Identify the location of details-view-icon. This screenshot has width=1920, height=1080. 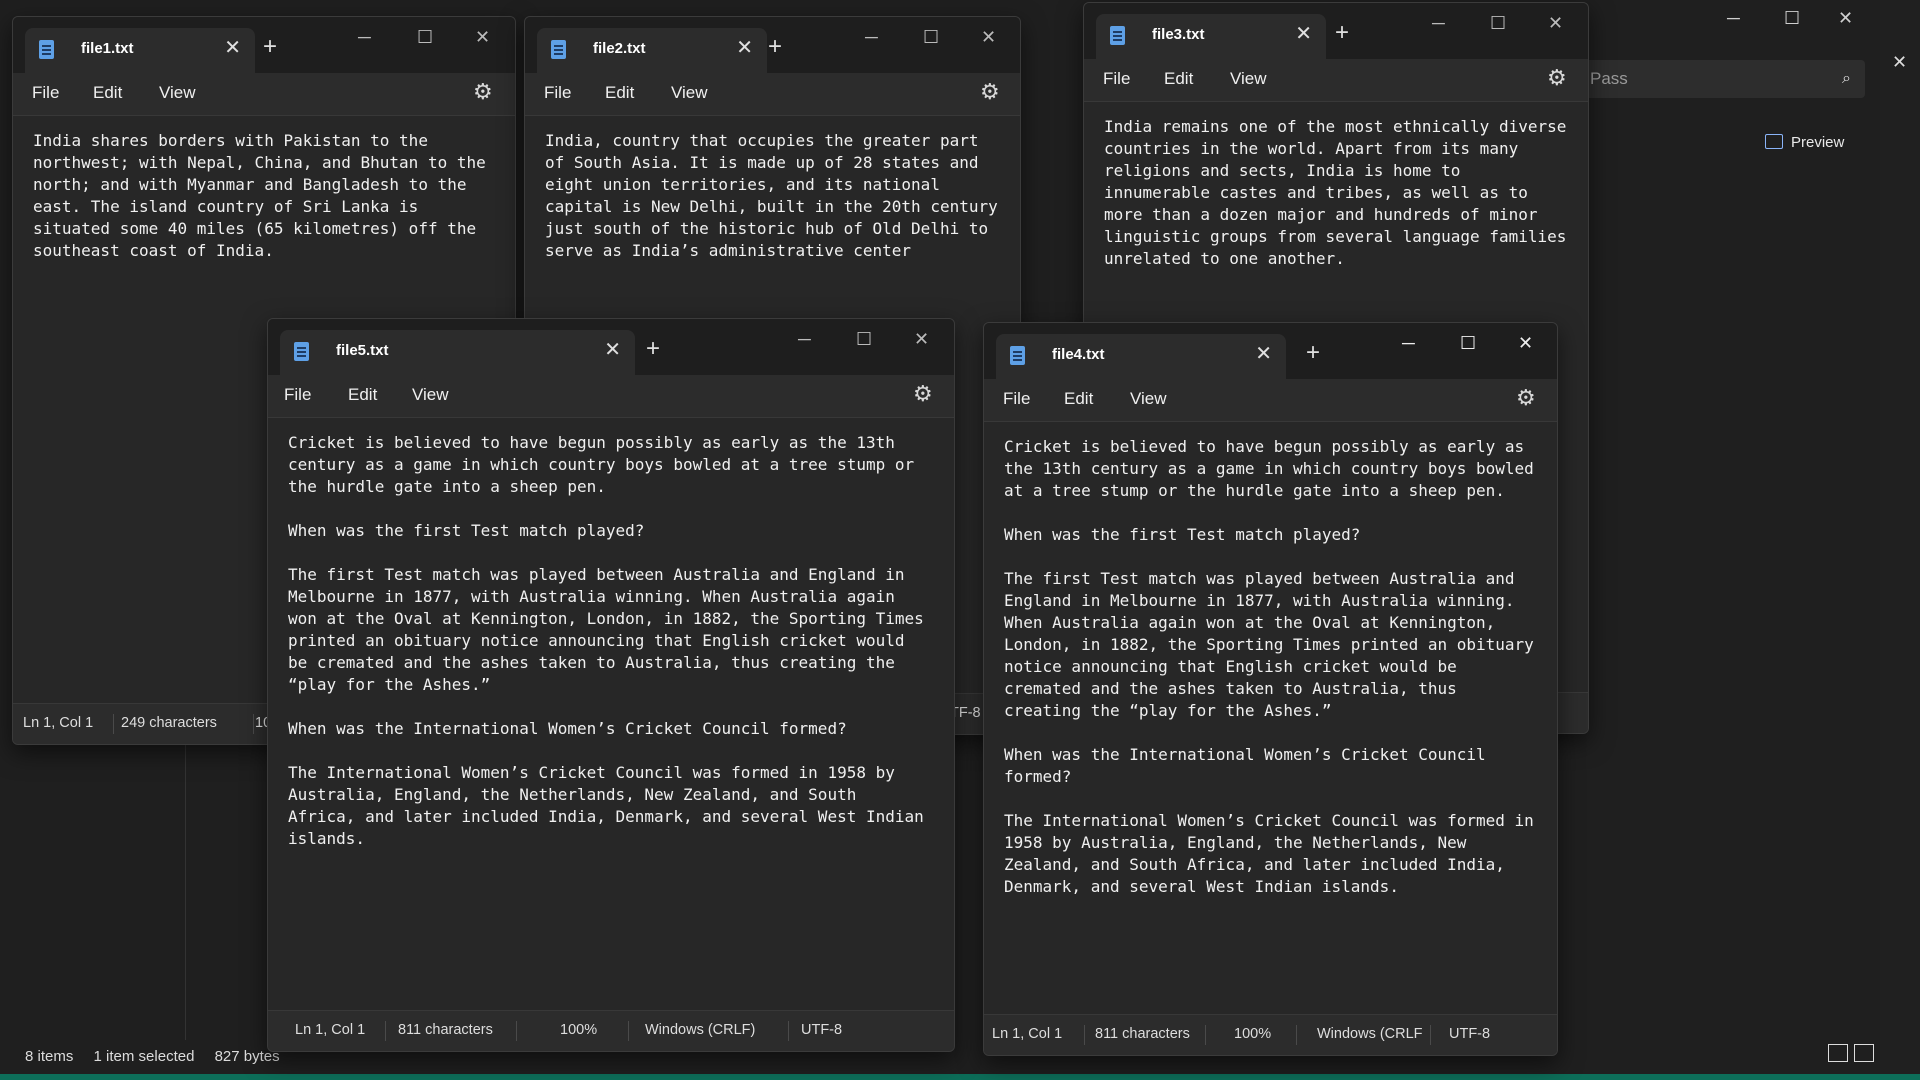
(1838, 1053).